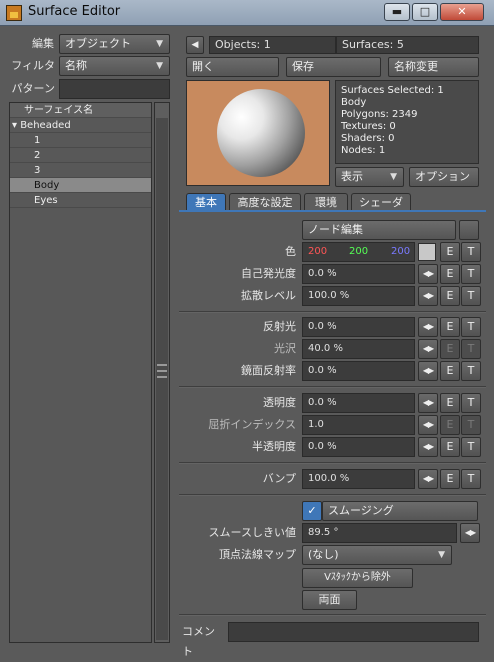 The image size is (494, 662). I want to click on bump-input: 100.0 %, so click(358, 479).